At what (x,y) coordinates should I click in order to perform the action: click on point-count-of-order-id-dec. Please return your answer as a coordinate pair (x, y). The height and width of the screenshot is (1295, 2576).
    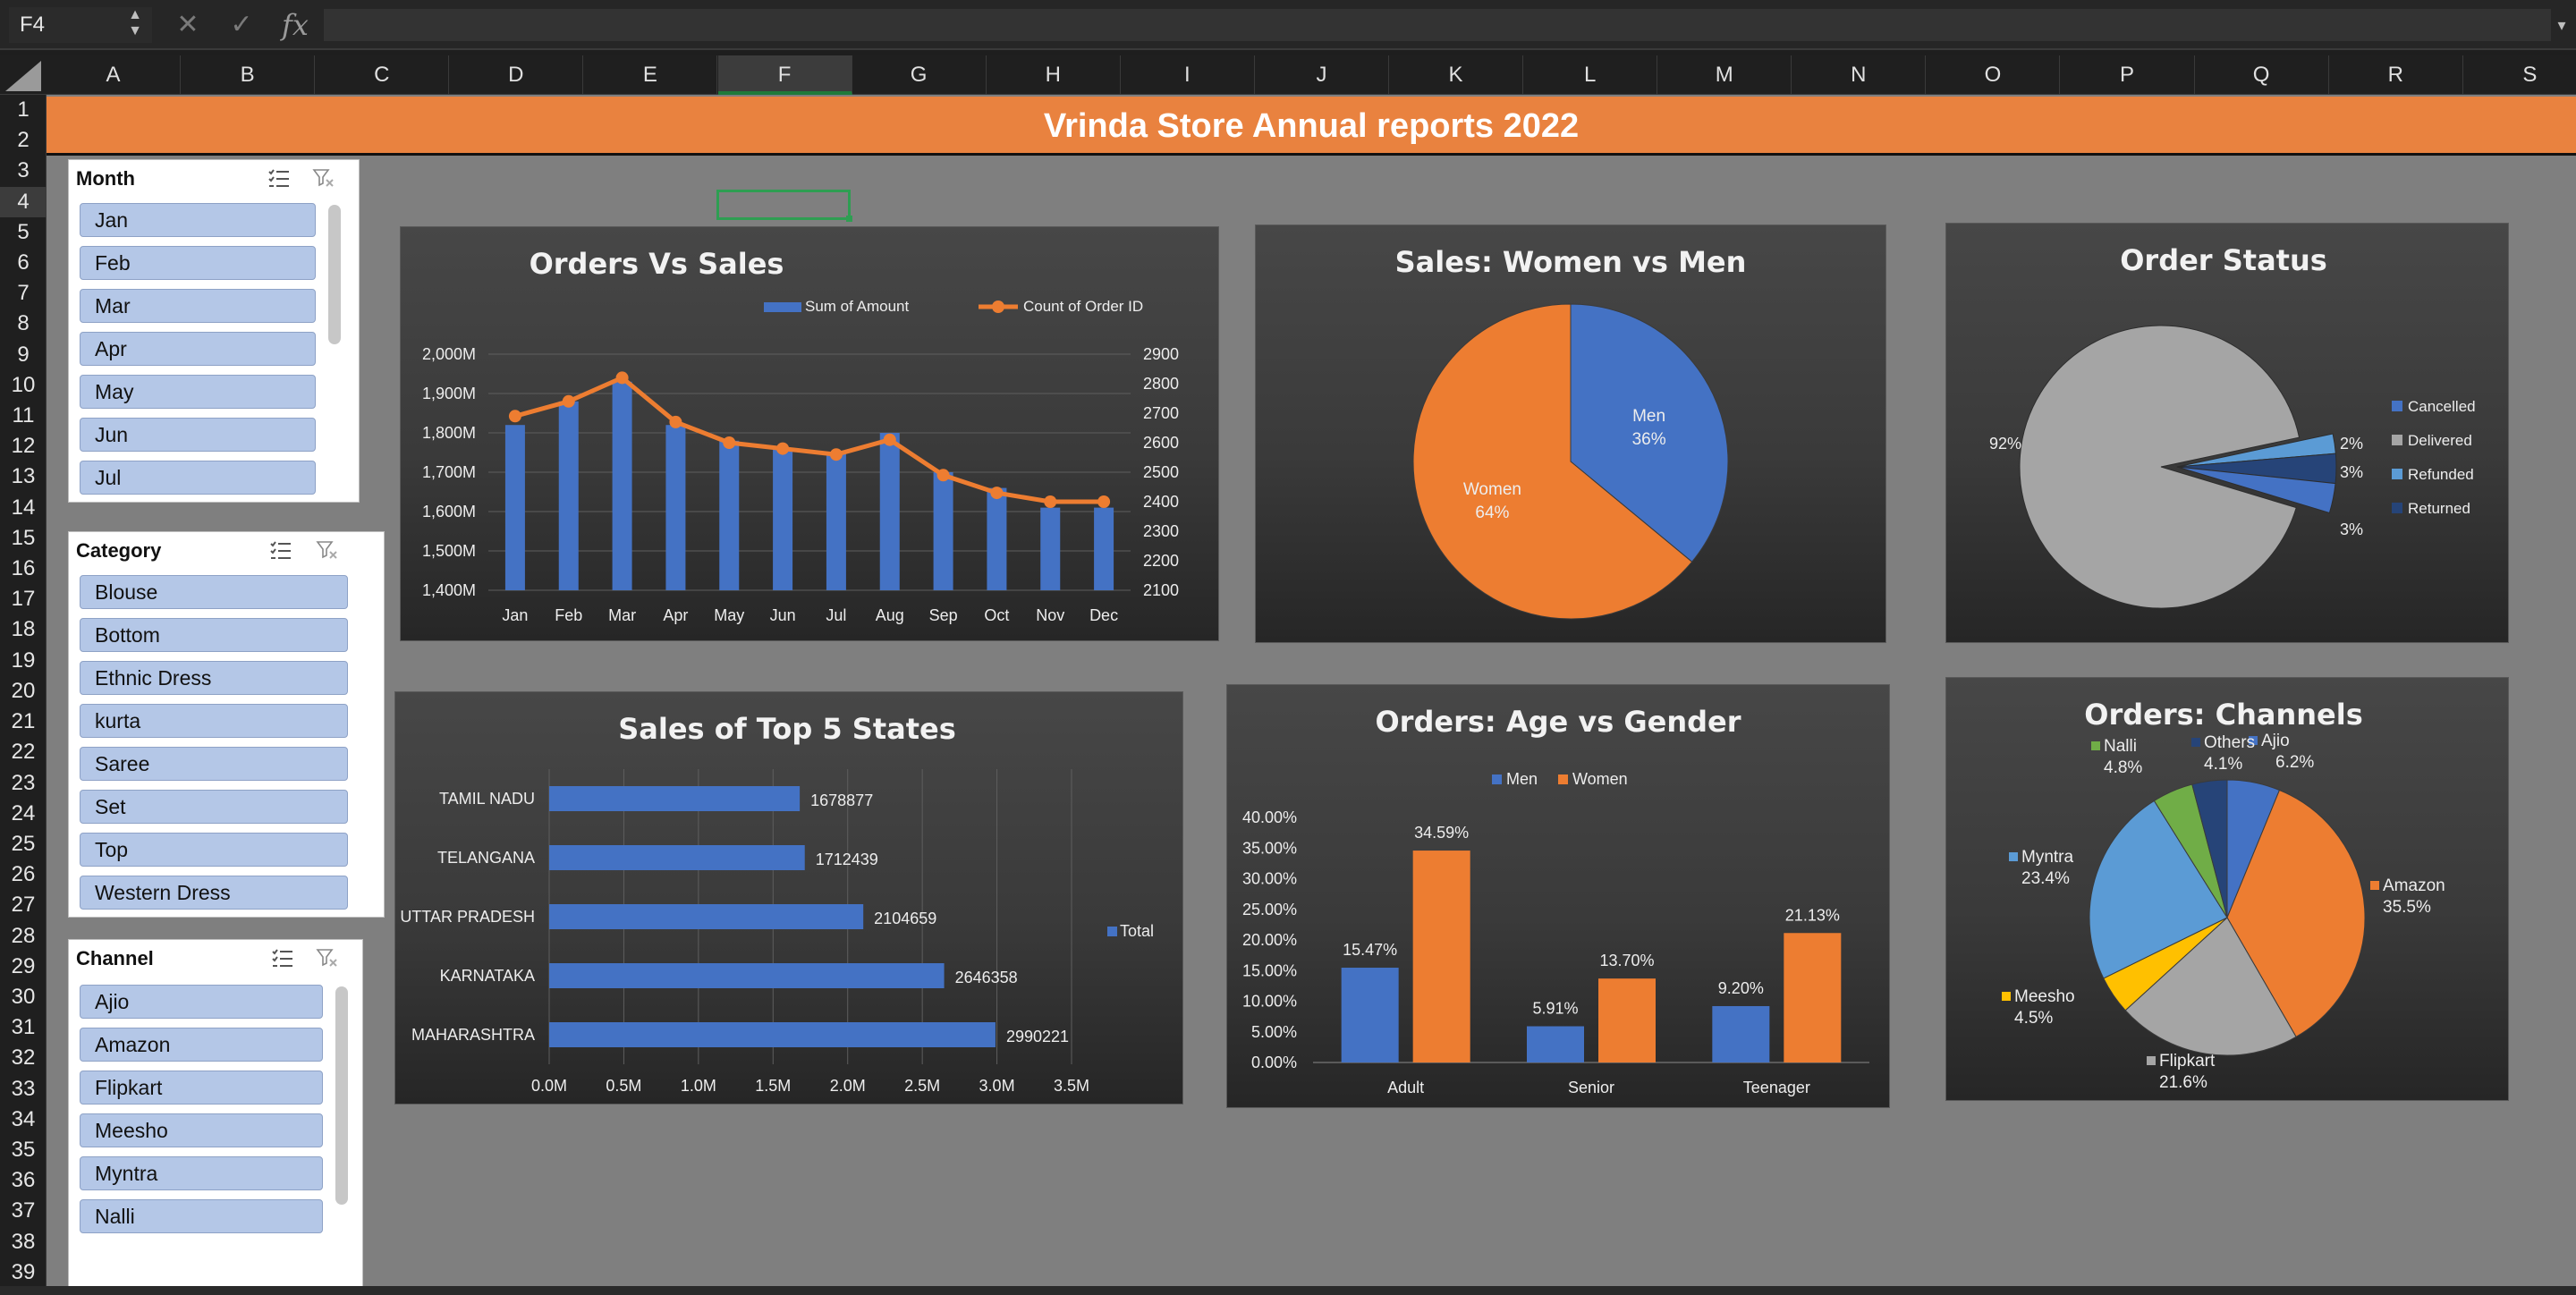
    Looking at the image, I should click on (1104, 501).